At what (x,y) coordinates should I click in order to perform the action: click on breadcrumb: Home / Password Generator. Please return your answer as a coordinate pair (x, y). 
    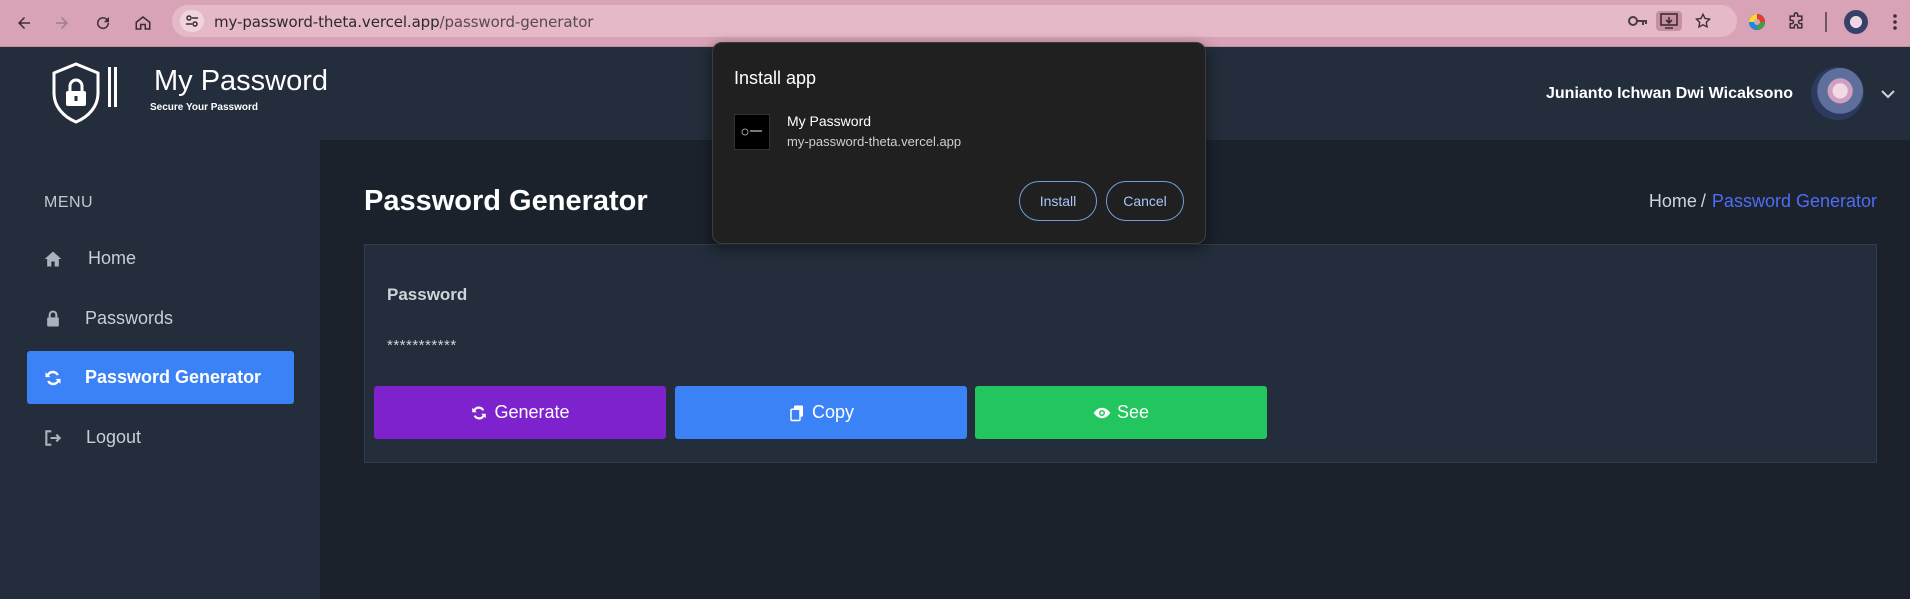
    Looking at the image, I should click on (1763, 201).